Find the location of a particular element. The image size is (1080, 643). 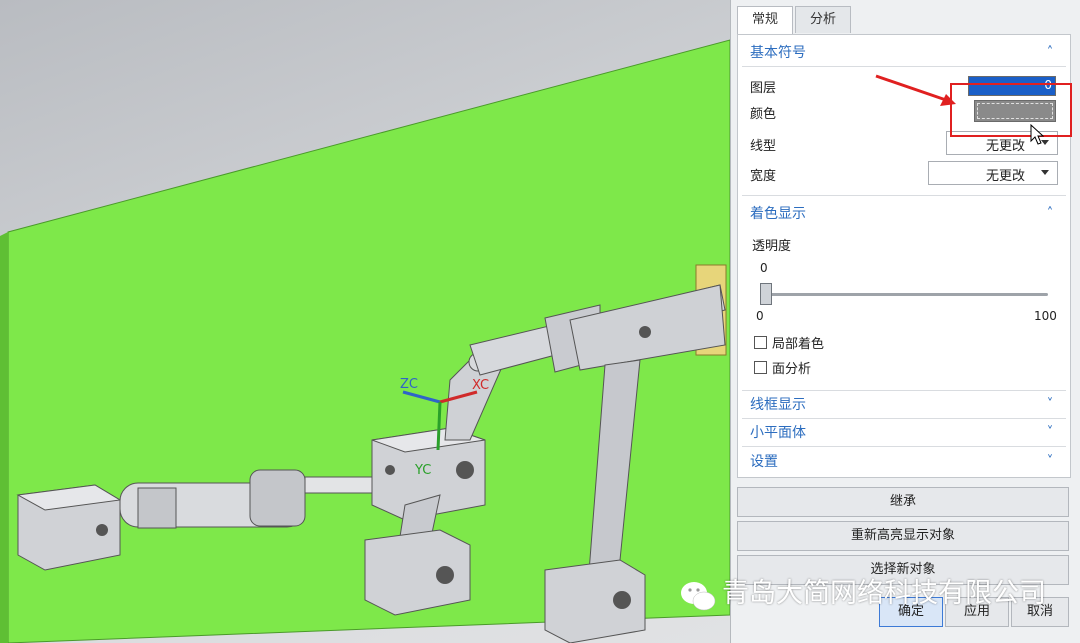

face-analysis-checkbox is located at coordinates (760, 367).